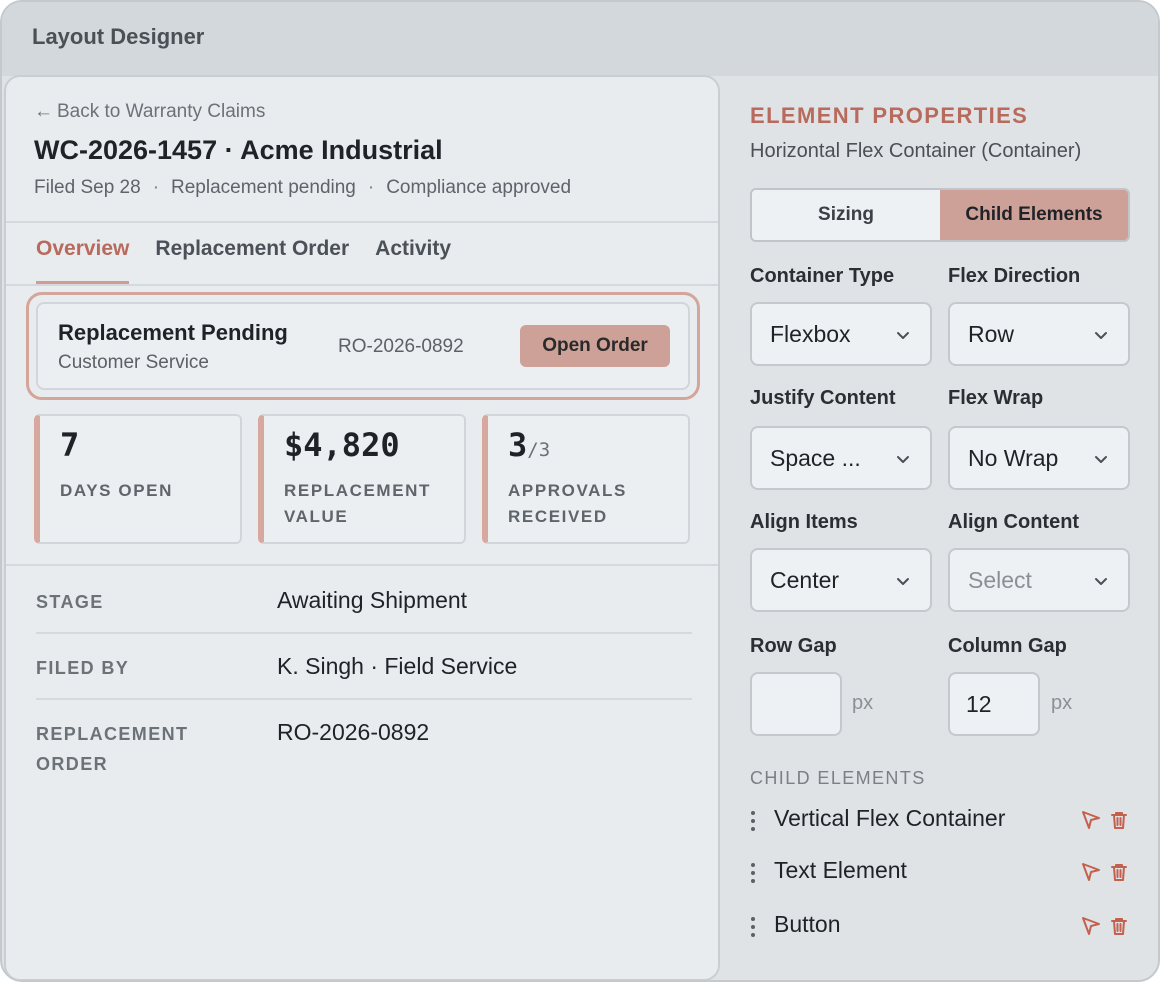  I want to click on child-element-item: Vertical Flex Container, so click(940, 821).